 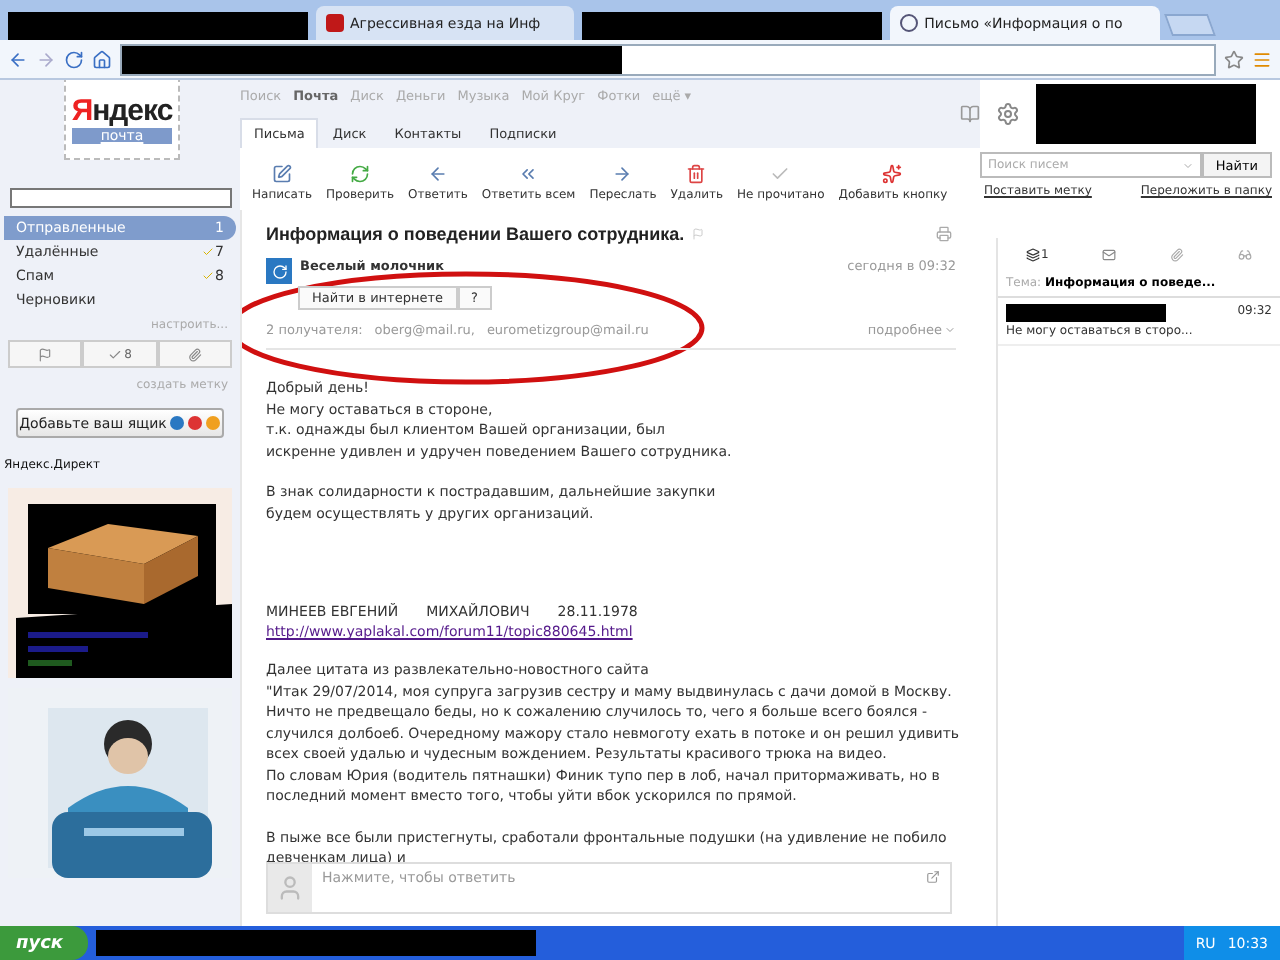 What do you see at coordinates (475, 234) in the screenshot?
I see `message-subject: Информация о поведении Вашего сотрудника.` at bounding box center [475, 234].